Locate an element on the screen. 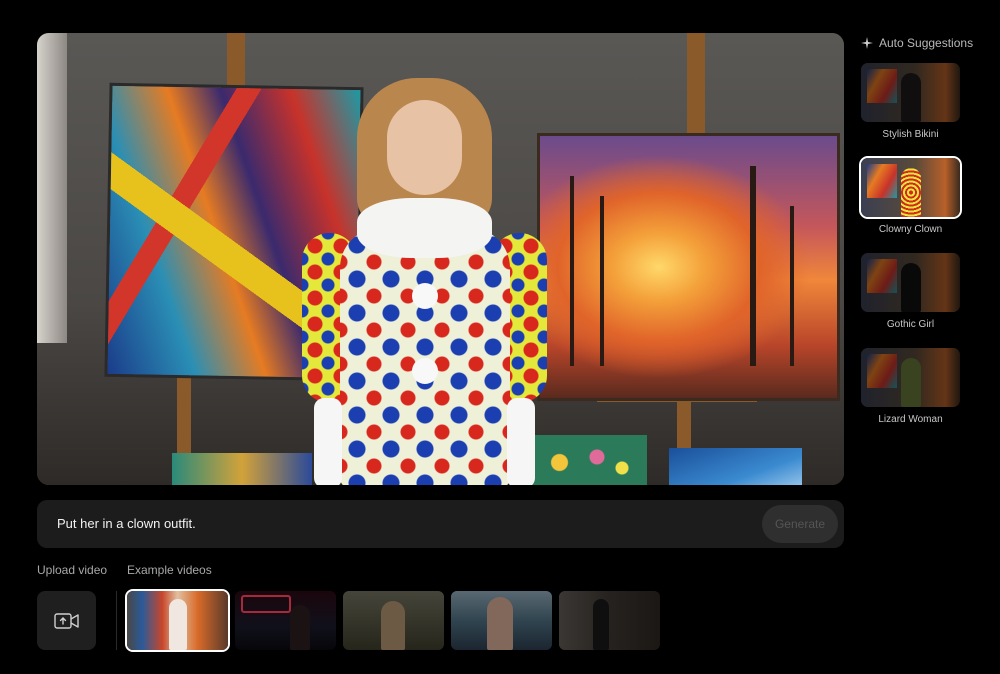 This screenshot has height=674, width=1000. auto-suggestions-header: Auto Suggestions is located at coordinates (917, 43).